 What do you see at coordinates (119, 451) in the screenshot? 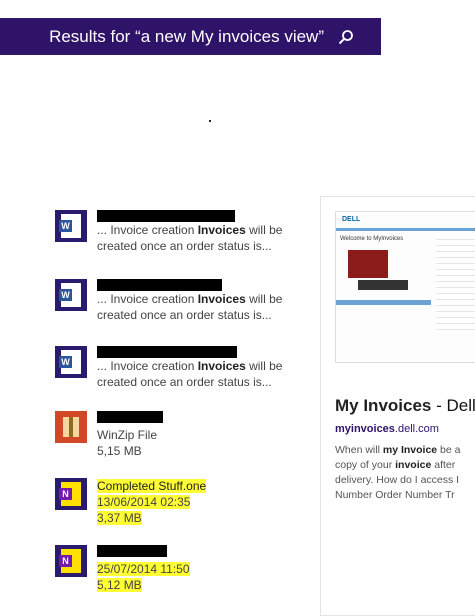
I see `file-size: 5,15 MB` at bounding box center [119, 451].